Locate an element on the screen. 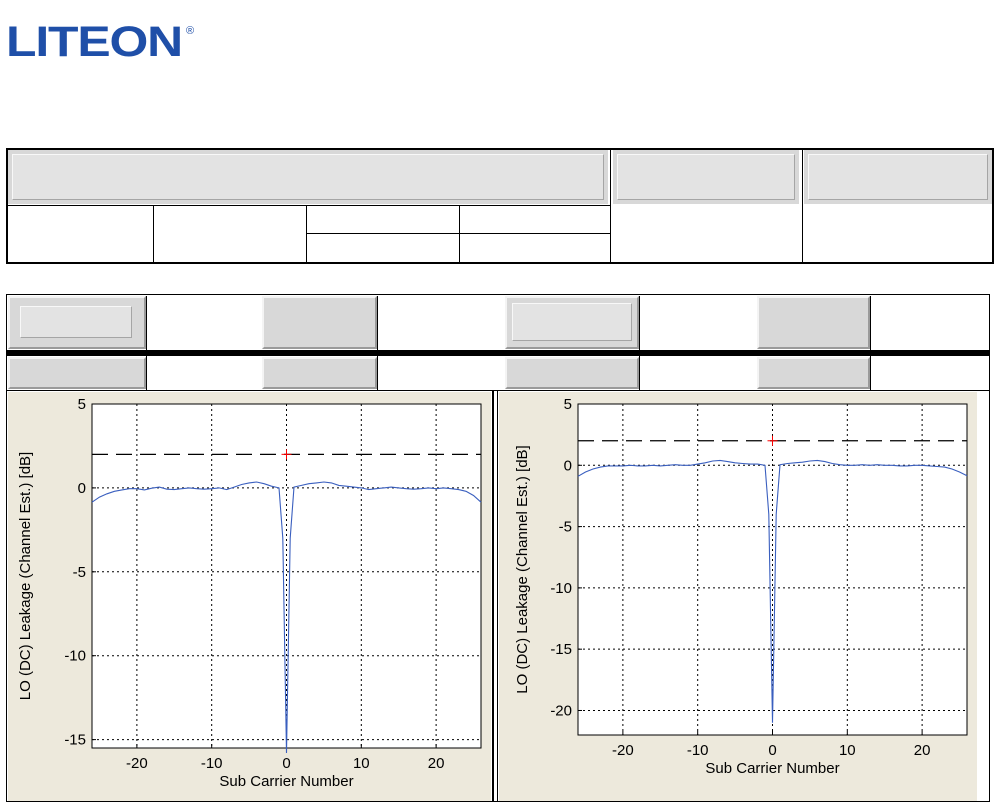  registered-mark: ® is located at coordinates (190, 31).